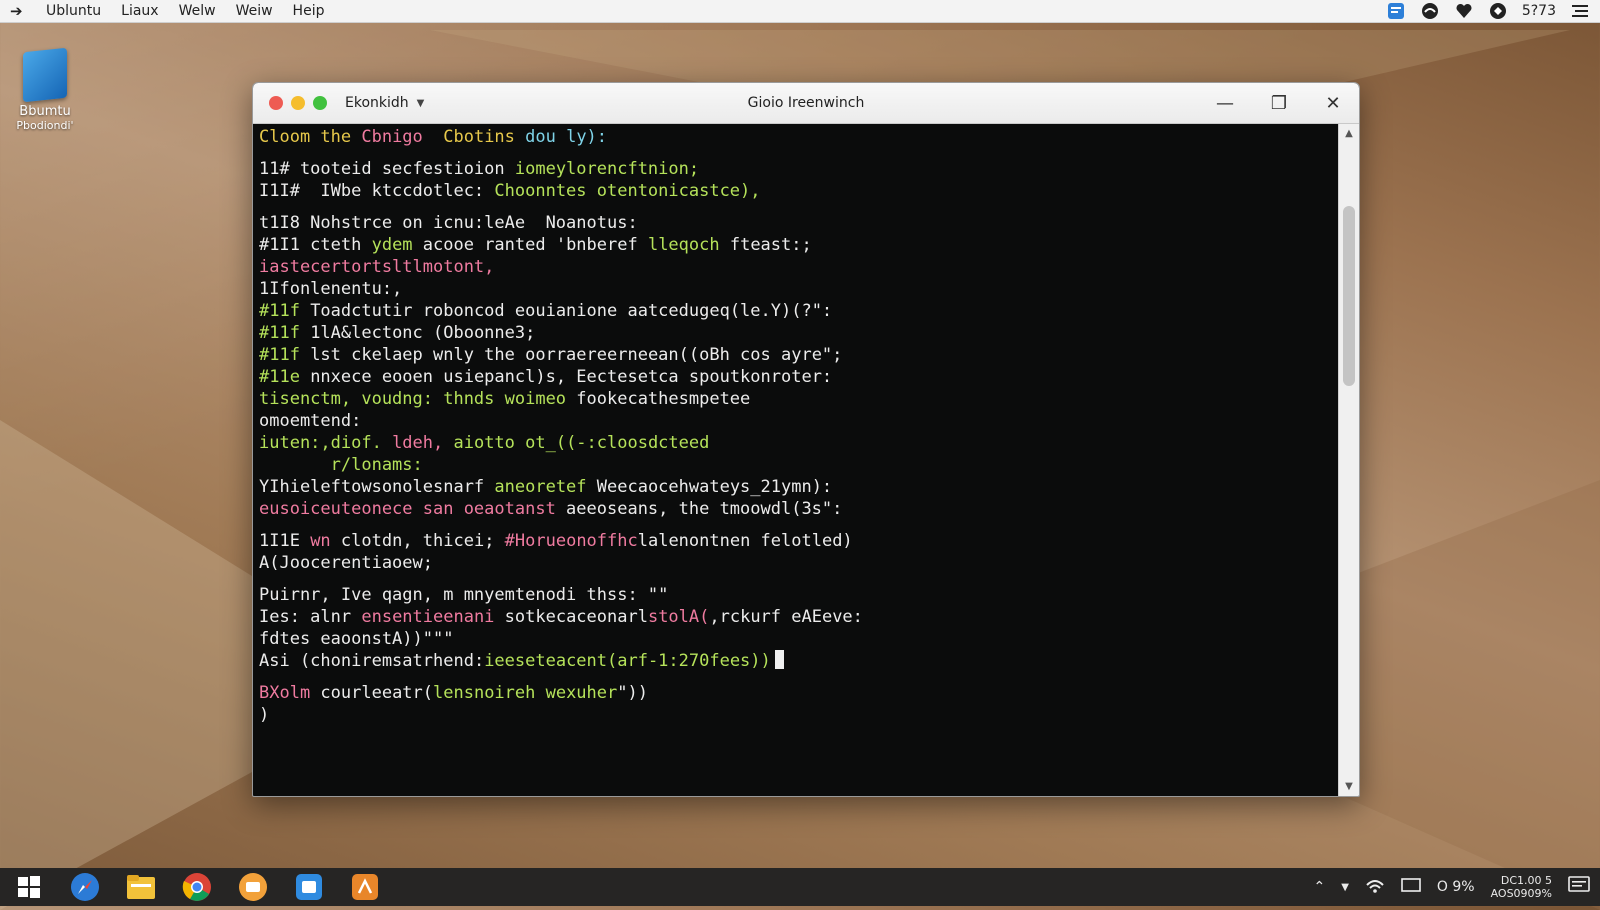 The image size is (1600, 910). What do you see at coordinates (320, 541) in the screenshot?
I see `terminal-text: wn` at bounding box center [320, 541].